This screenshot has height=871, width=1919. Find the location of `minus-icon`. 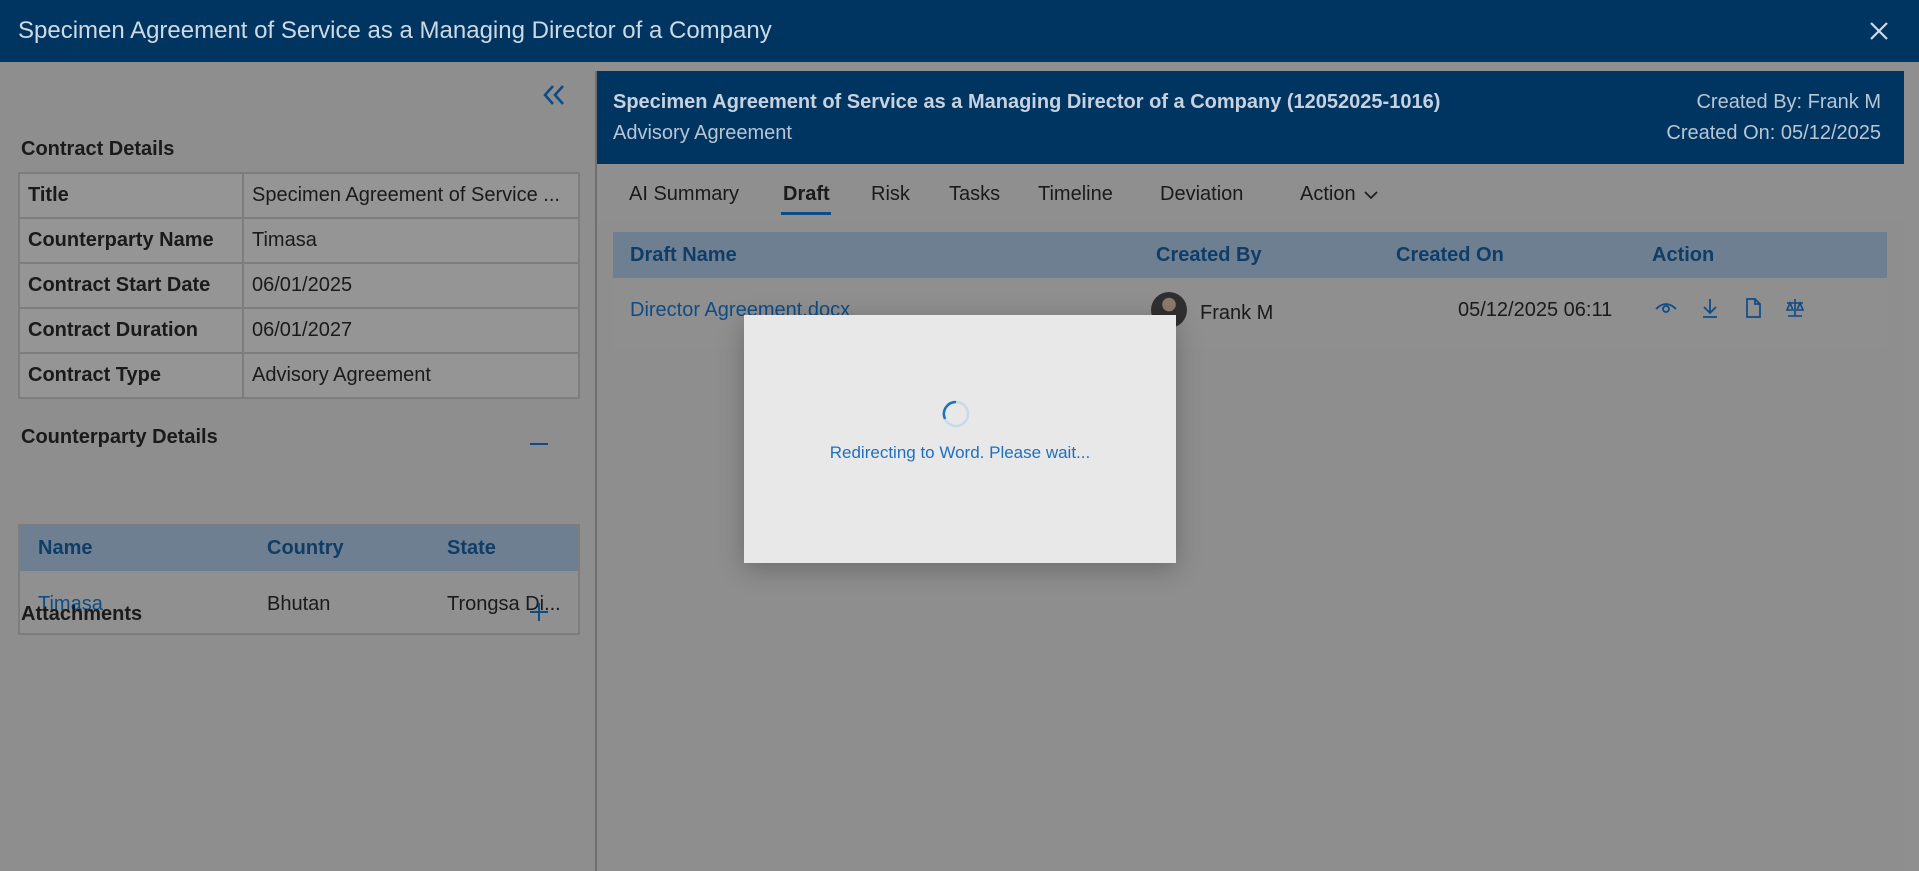

minus-icon is located at coordinates (539, 444).